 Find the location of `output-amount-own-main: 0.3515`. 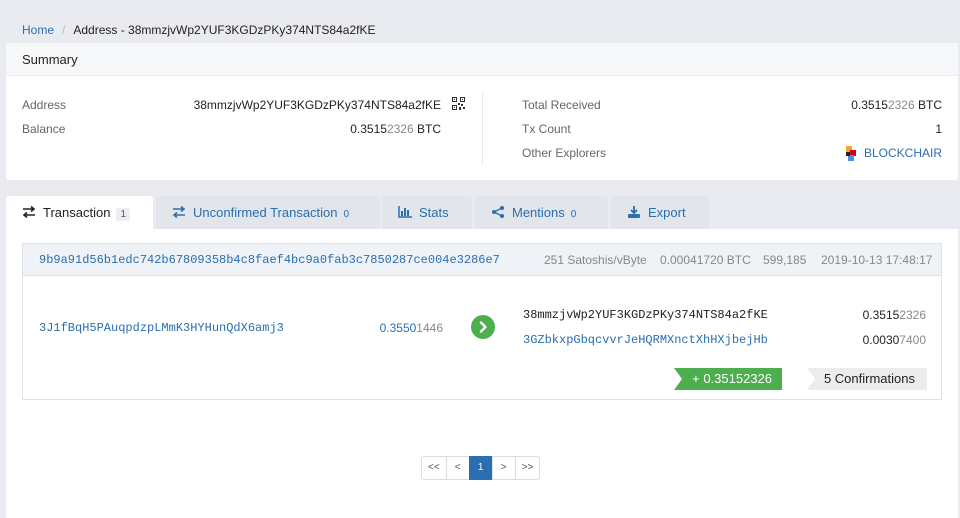

output-amount-own-main: 0.3515 is located at coordinates (881, 315).